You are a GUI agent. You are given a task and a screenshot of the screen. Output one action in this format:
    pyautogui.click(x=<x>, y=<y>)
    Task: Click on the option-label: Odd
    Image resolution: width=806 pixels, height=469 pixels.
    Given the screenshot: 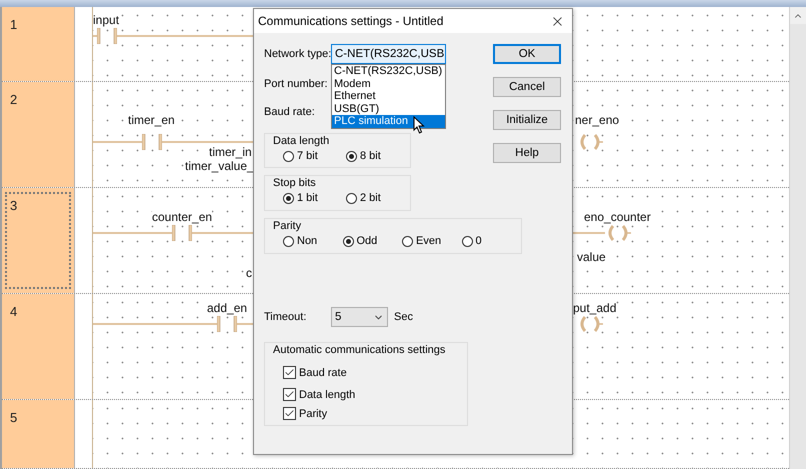 What is the action you would take?
    pyautogui.click(x=367, y=241)
    